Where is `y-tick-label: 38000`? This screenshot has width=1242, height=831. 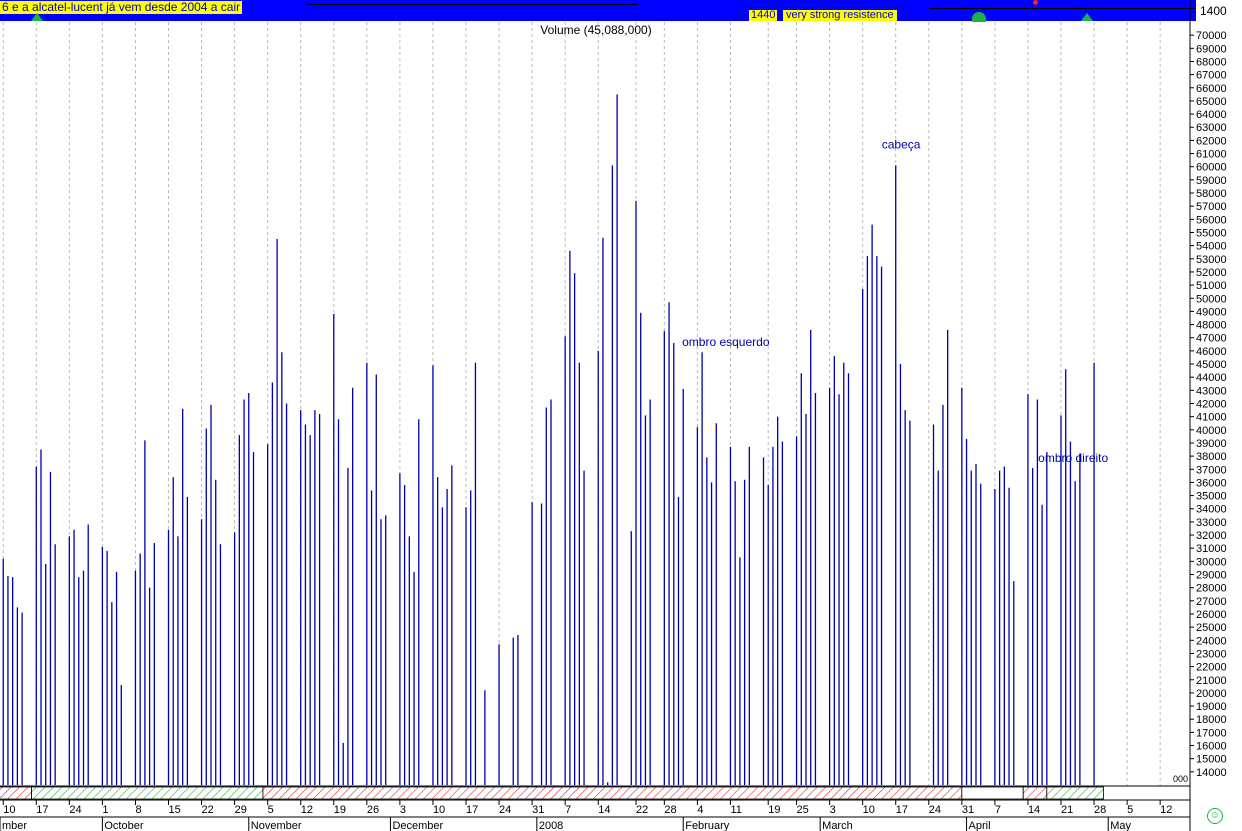
y-tick-label: 38000 is located at coordinates (1211, 457).